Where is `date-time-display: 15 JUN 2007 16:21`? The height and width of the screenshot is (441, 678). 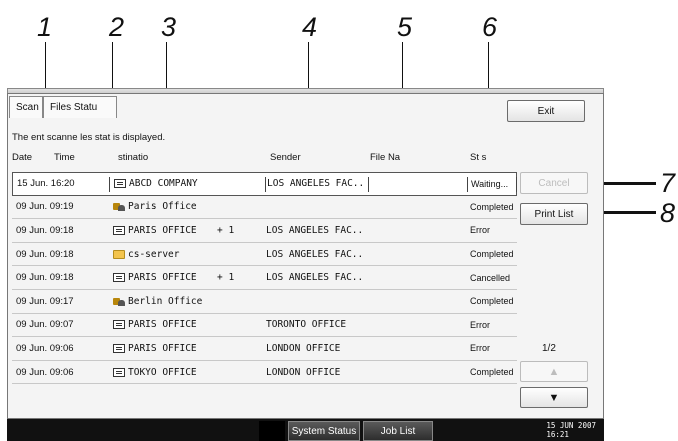 date-time-display: 15 JUN 2007 16:21 is located at coordinates (571, 430).